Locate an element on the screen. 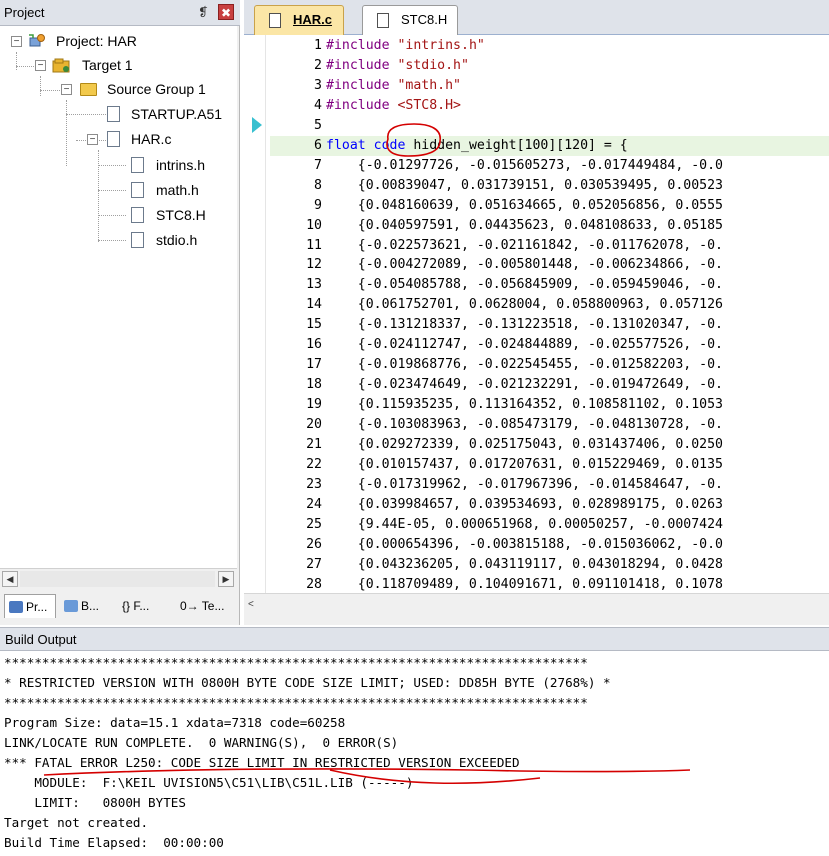 This screenshot has height=856, width=829. close-panel-icon: ✖ is located at coordinates (226, 12).